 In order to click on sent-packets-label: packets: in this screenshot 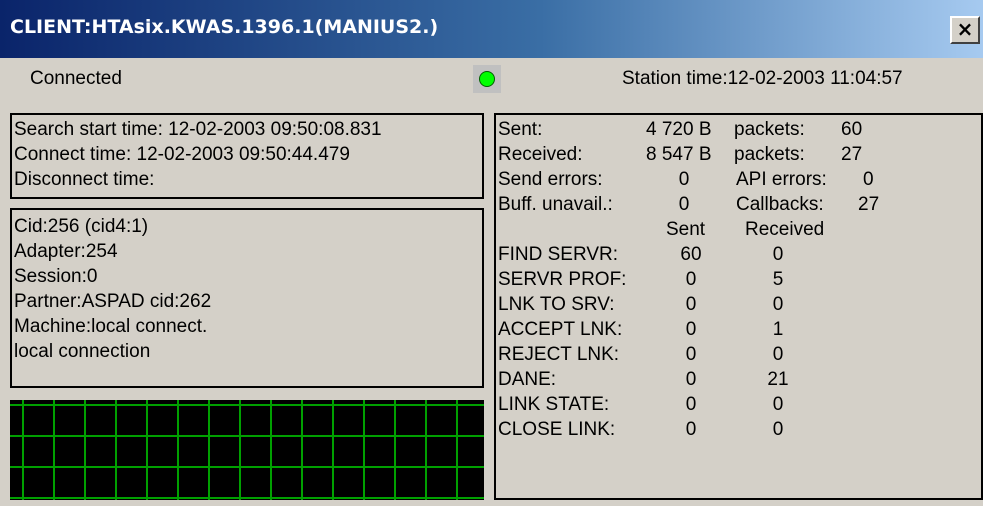, I will do `click(769, 129)`.